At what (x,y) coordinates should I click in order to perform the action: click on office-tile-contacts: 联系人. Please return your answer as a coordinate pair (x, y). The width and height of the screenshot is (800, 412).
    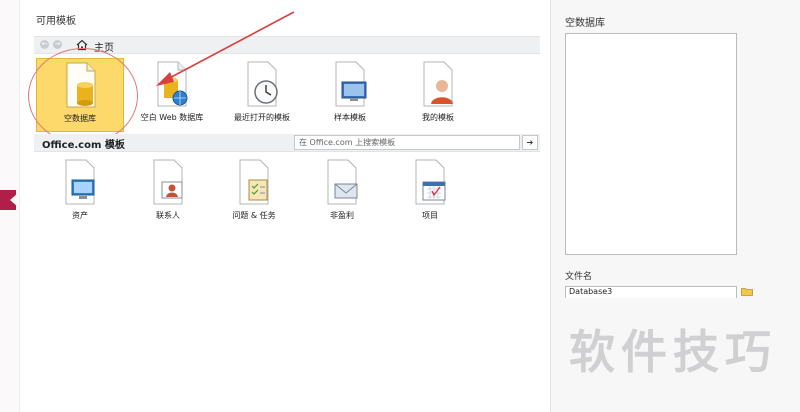
    Looking at the image, I should click on (168, 193).